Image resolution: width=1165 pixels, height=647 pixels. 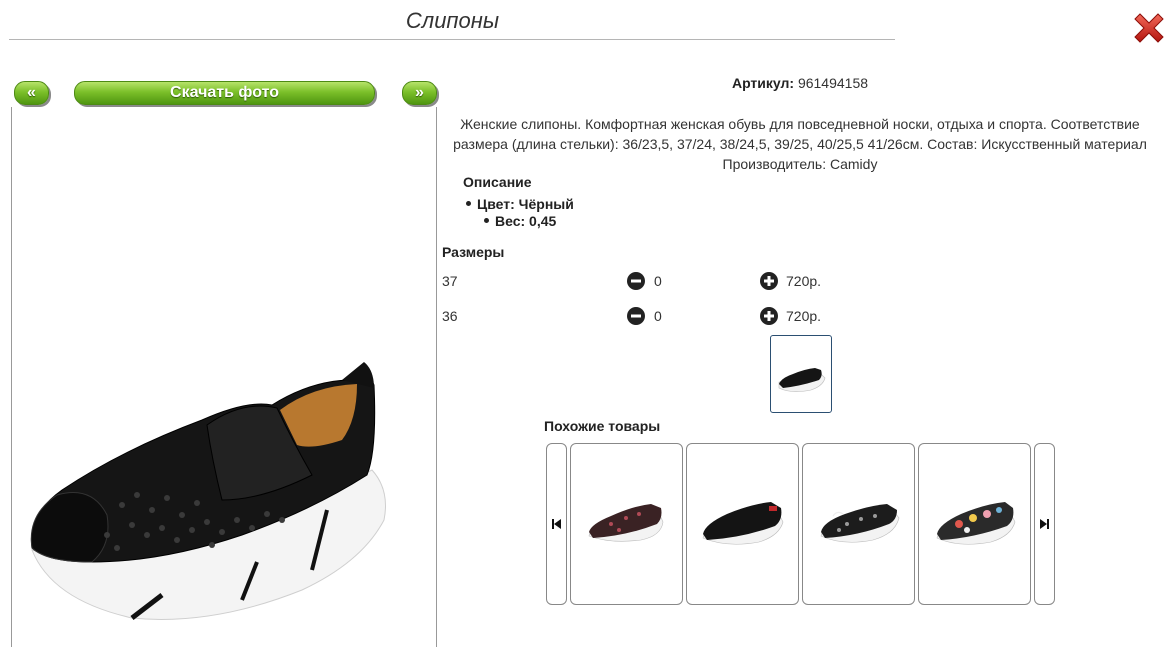 I want to click on spec-list: Цвет: Чёрный Вес: 0,45, so click(x=520, y=213).